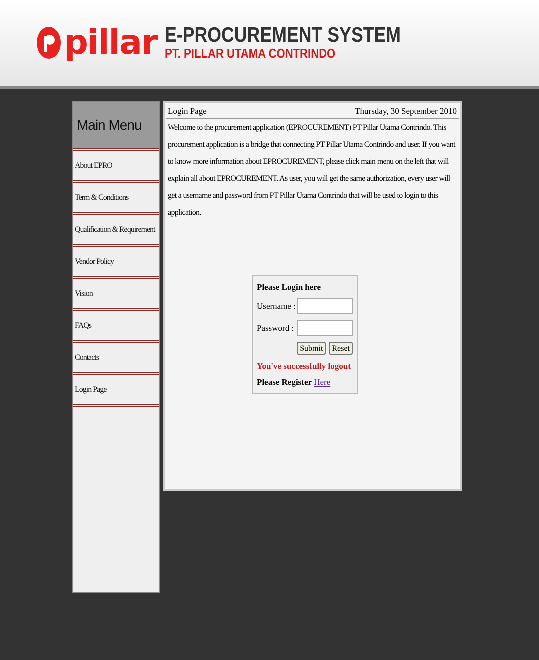  I want to click on password-field, so click(325, 328).